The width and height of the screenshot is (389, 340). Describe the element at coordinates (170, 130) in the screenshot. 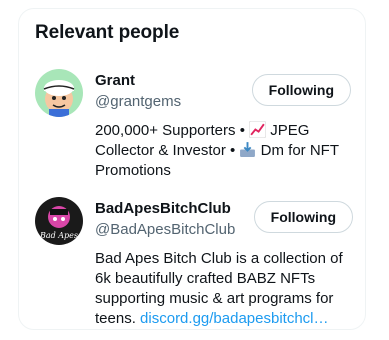

I see `bio-text: 200,000+ Supporters •` at that location.